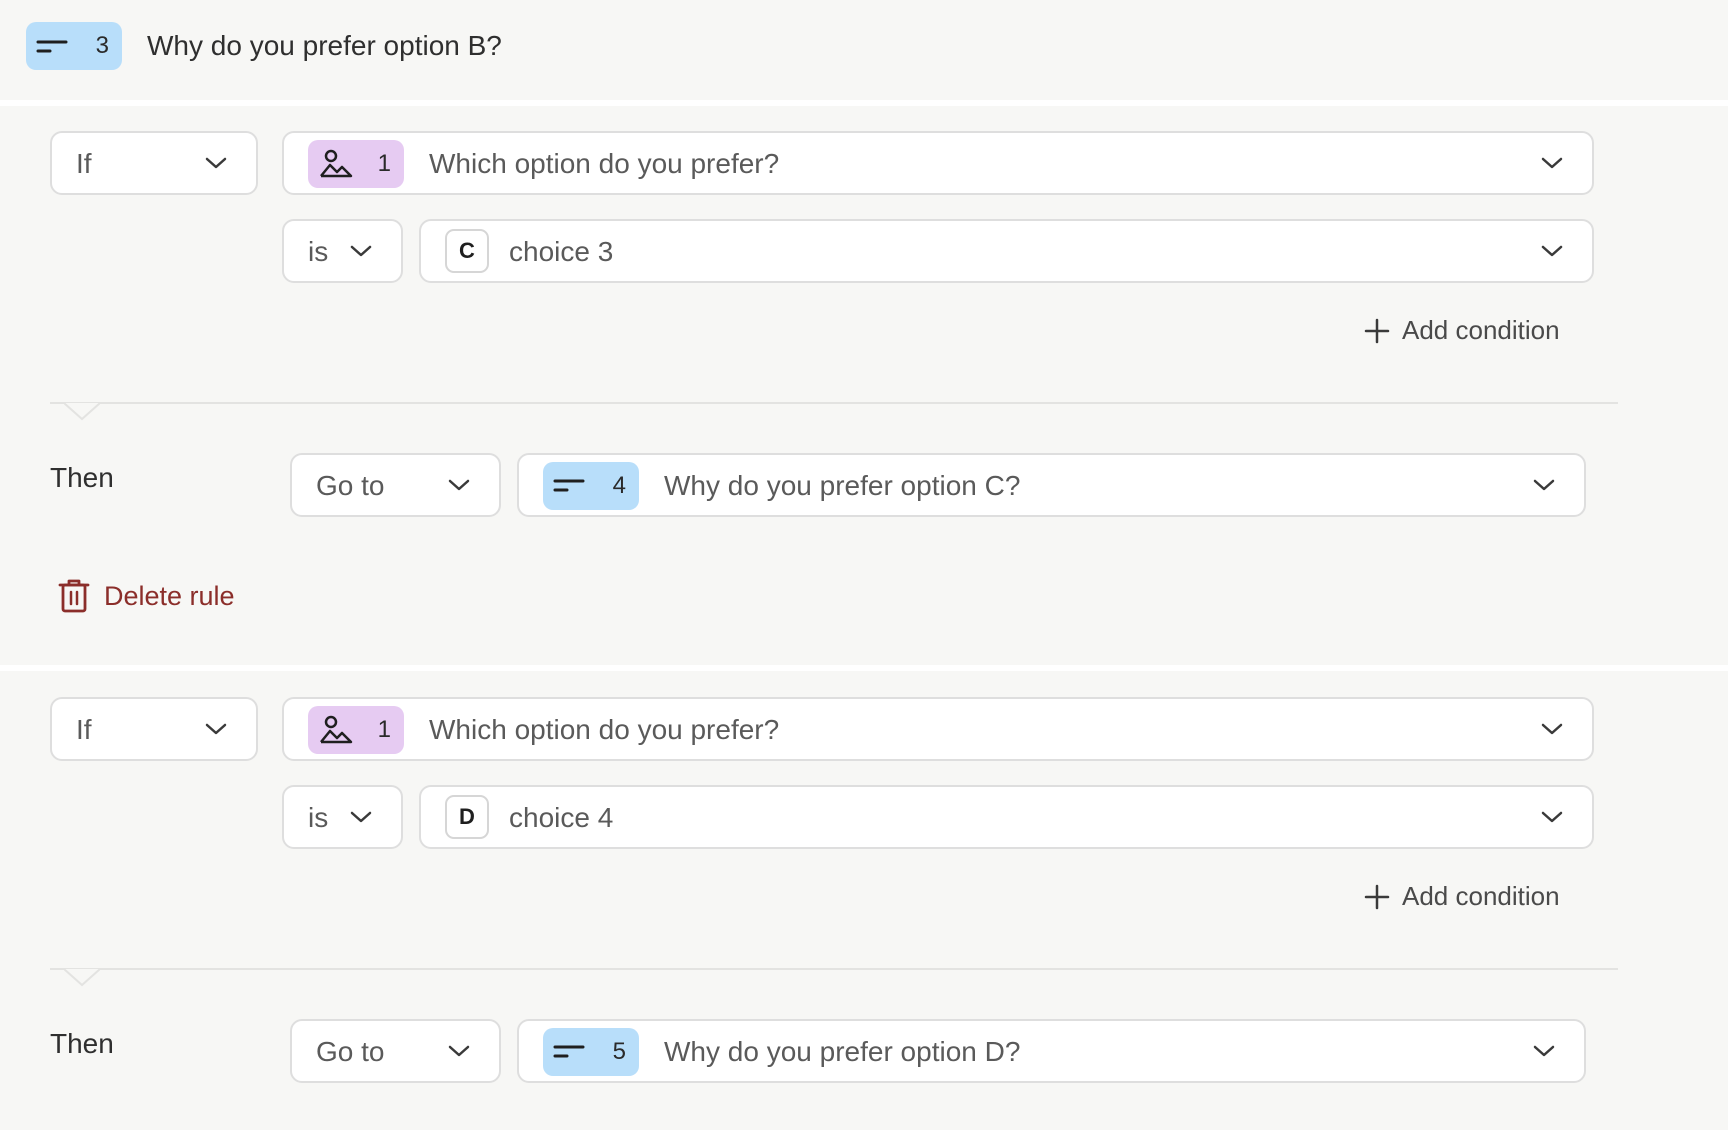 The width and height of the screenshot is (1728, 1130). Describe the element at coordinates (102, 45) in the screenshot. I see `question-number: 3` at that location.